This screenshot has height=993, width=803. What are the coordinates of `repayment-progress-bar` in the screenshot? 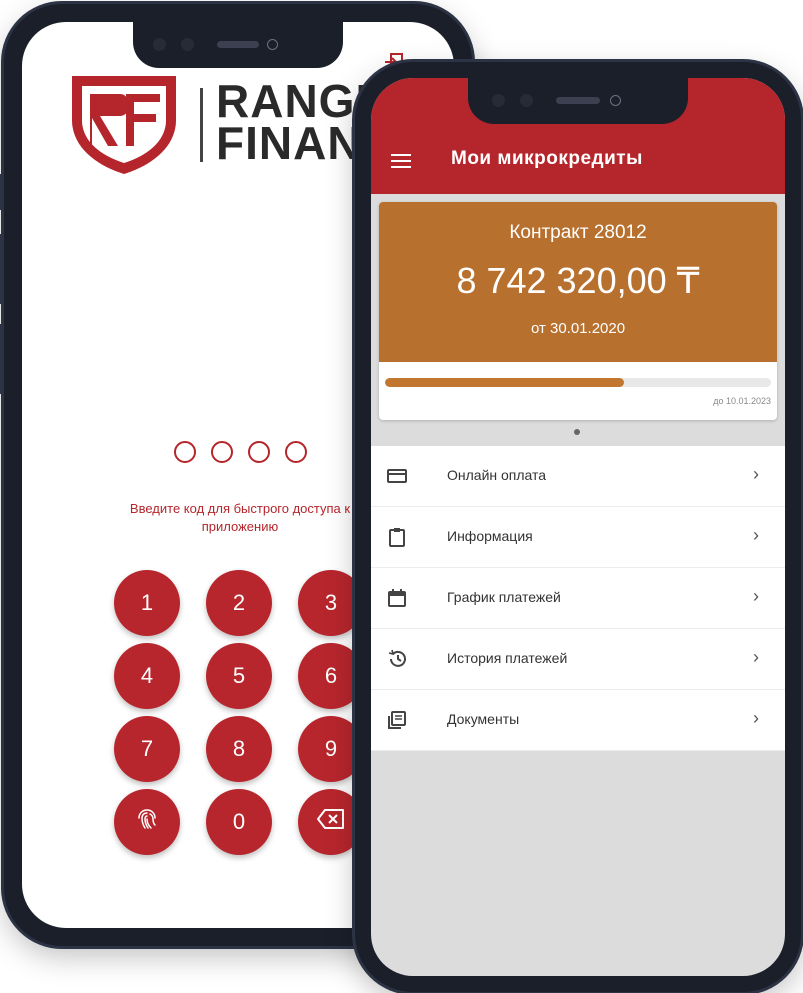 It's located at (578, 382).